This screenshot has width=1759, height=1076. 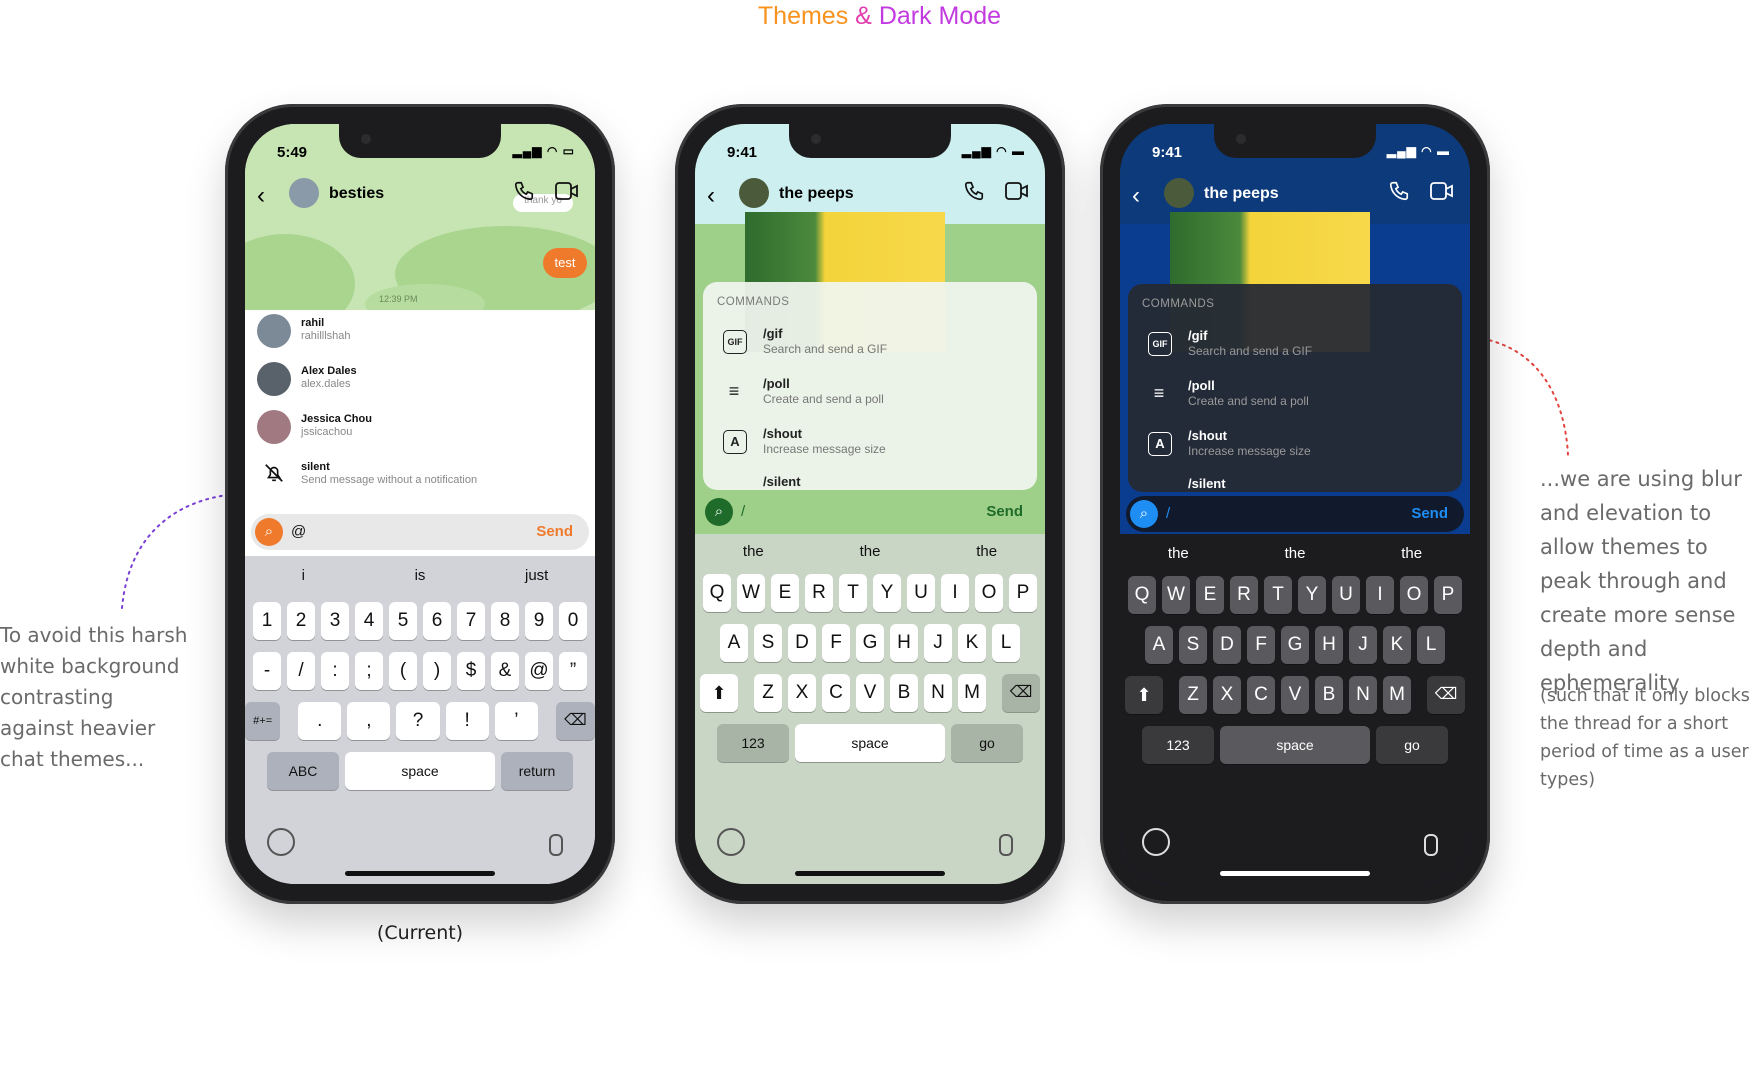 What do you see at coordinates (731, 842) in the screenshot?
I see `emoji-icon` at bounding box center [731, 842].